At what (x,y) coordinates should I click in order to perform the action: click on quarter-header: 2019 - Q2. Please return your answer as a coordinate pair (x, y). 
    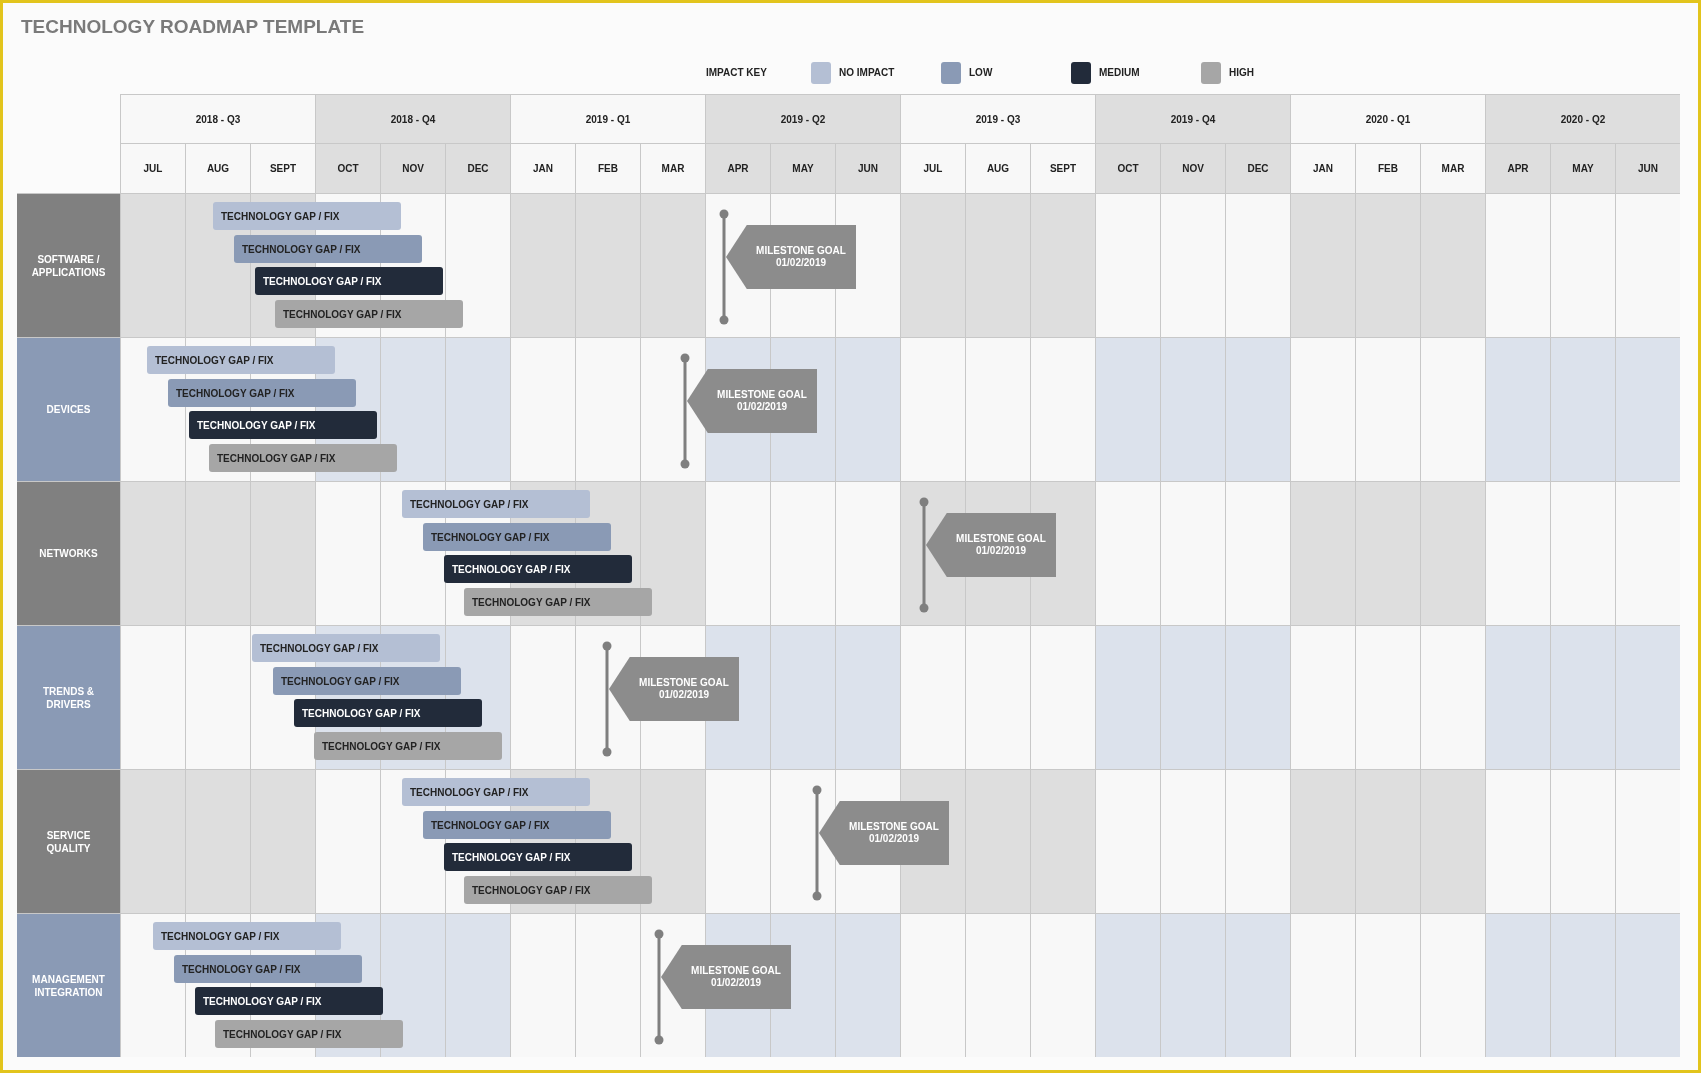
    Looking at the image, I should click on (802, 118).